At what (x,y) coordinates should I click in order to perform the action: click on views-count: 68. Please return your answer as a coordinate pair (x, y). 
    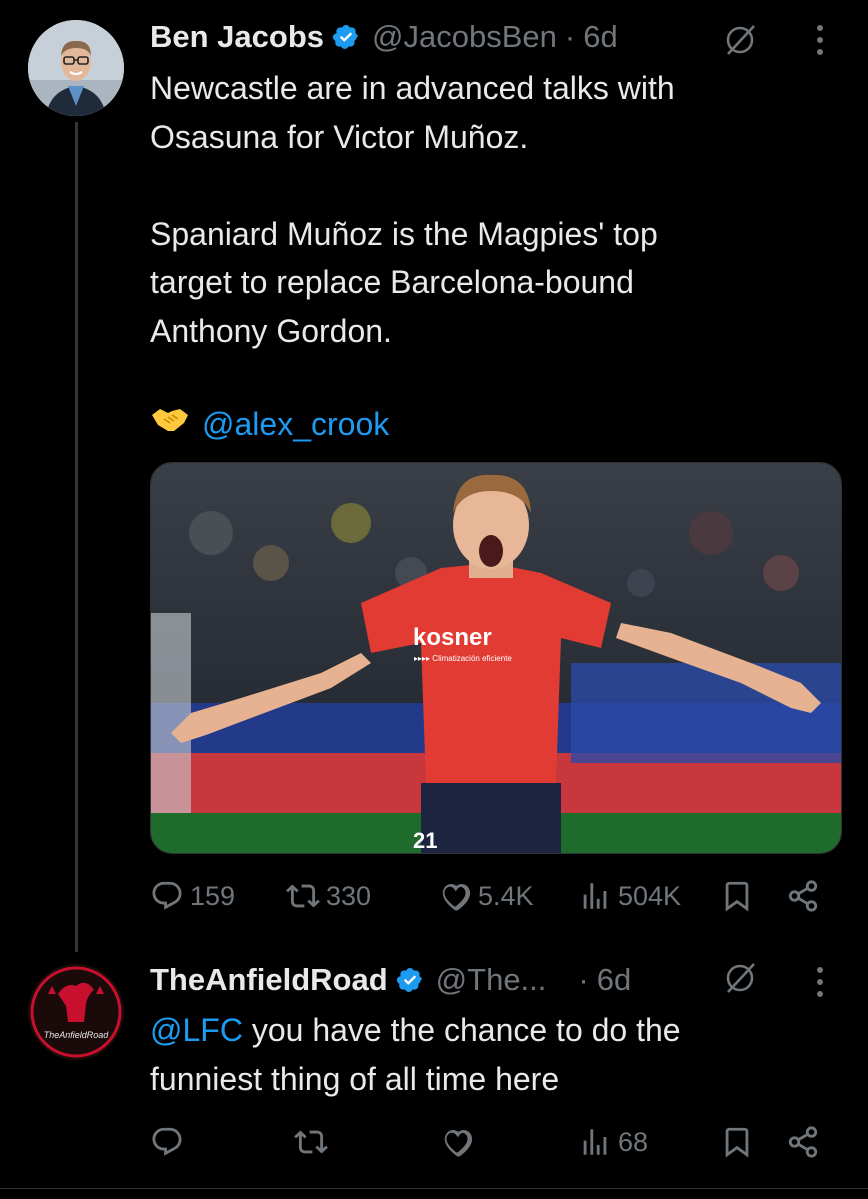
    Looking at the image, I should click on (633, 1141).